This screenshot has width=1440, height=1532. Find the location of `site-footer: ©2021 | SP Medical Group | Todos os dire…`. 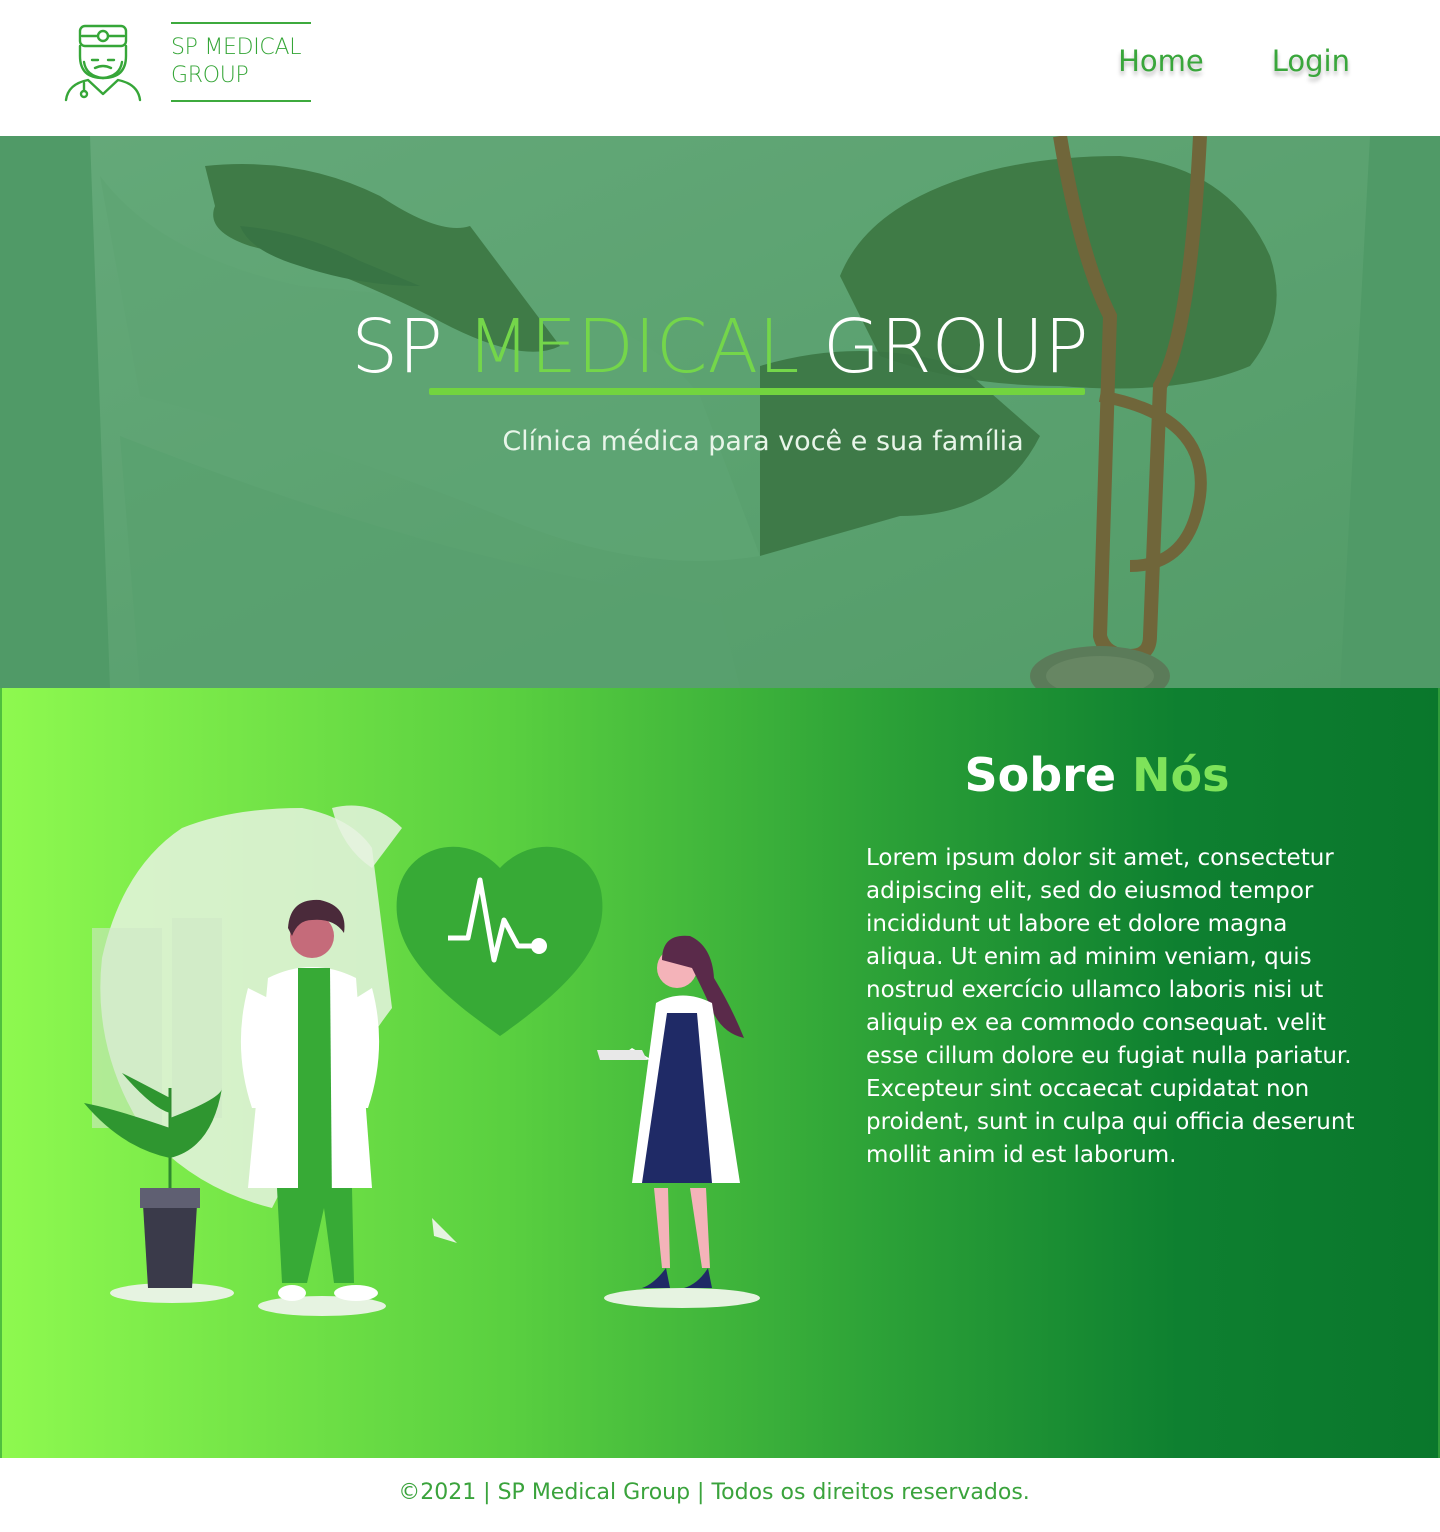

site-footer: ©2021 | SP Medical Group | Todos os dire… is located at coordinates (720, 1495).